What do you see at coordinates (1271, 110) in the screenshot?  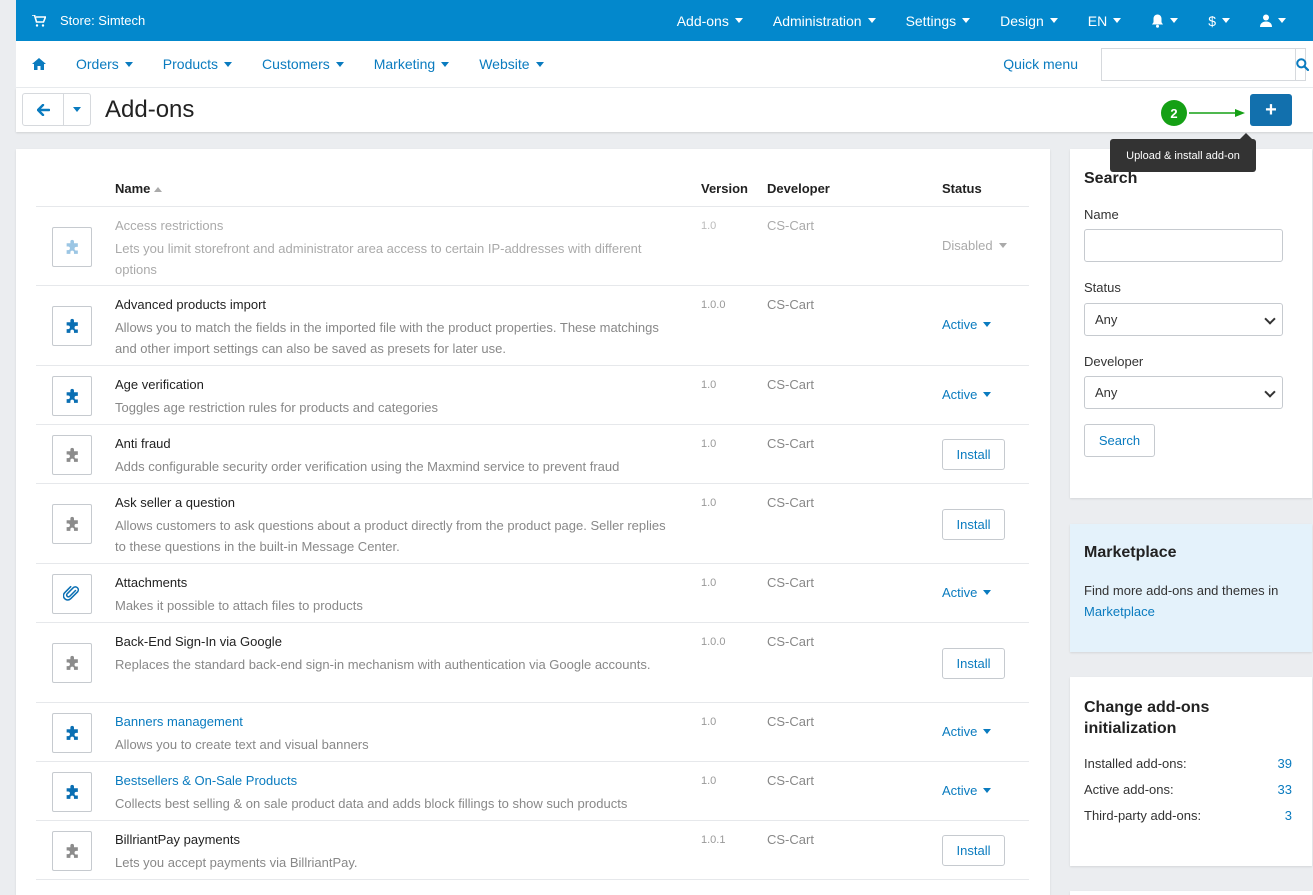 I see `upload-install-addon-button: +` at bounding box center [1271, 110].